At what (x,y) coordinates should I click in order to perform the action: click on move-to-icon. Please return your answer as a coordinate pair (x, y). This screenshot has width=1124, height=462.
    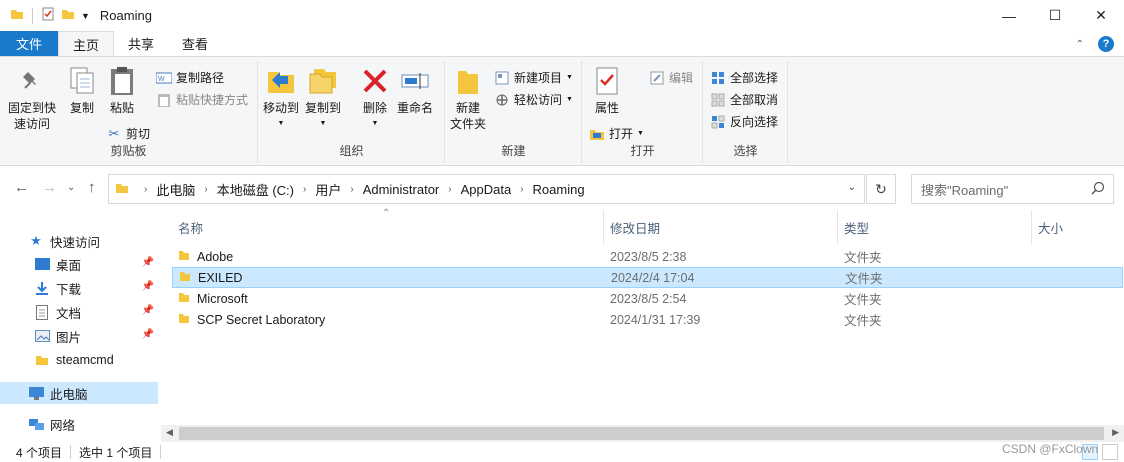
    Looking at the image, I should click on (281, 81).